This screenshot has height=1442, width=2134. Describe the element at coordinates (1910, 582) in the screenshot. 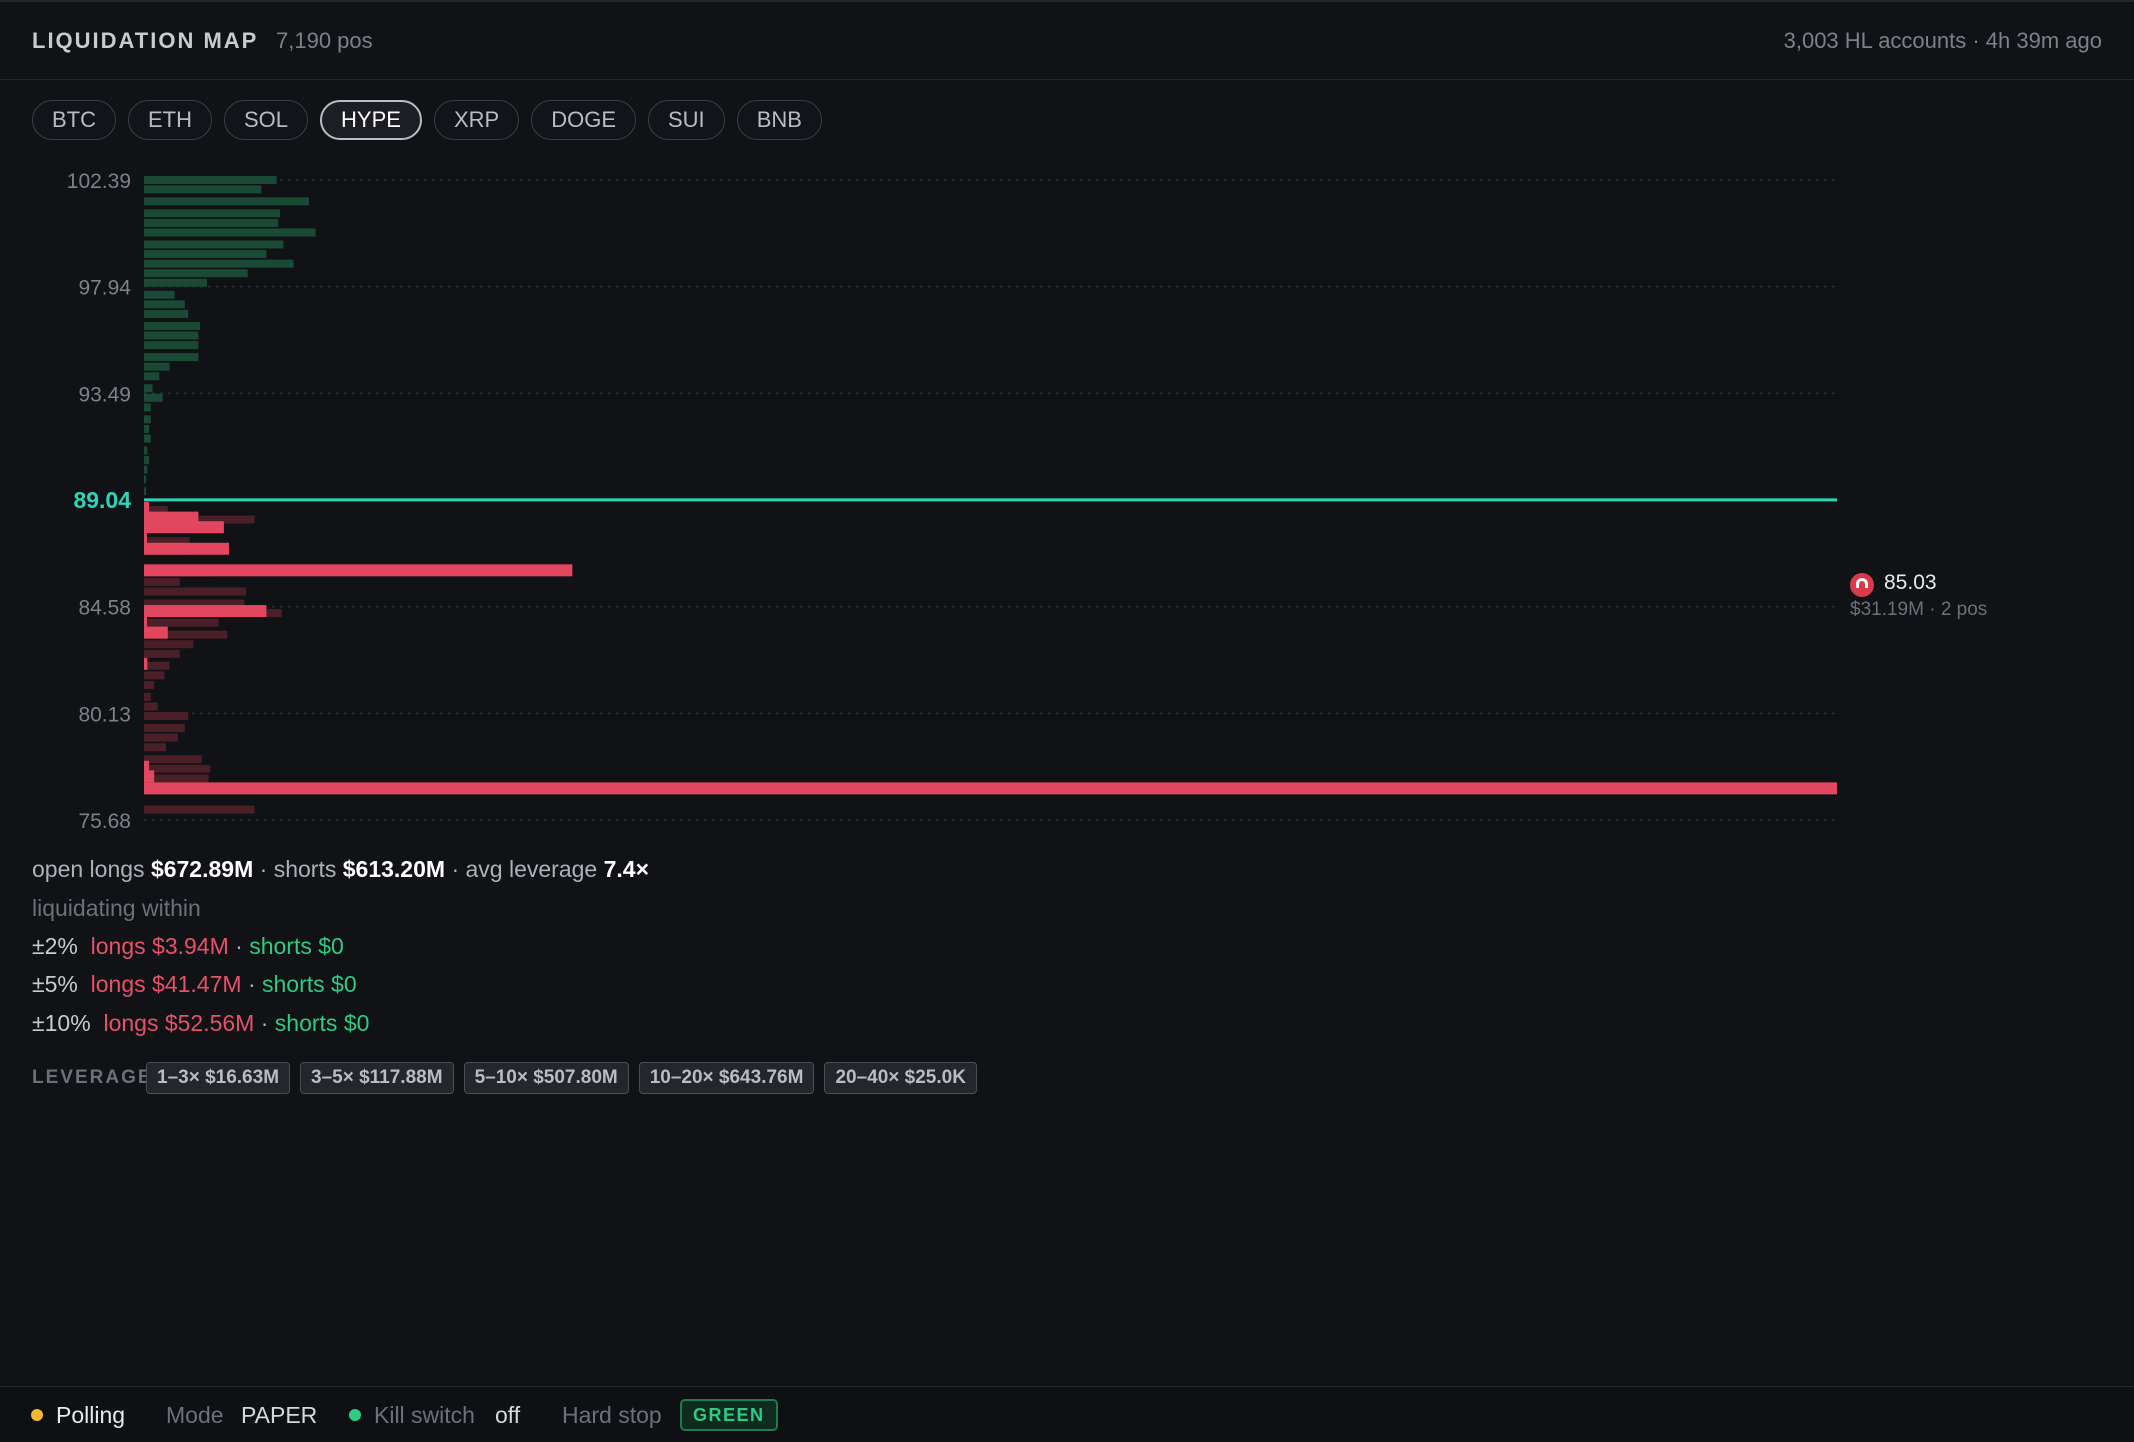

I see `magnet-price: 85.03` at that location.